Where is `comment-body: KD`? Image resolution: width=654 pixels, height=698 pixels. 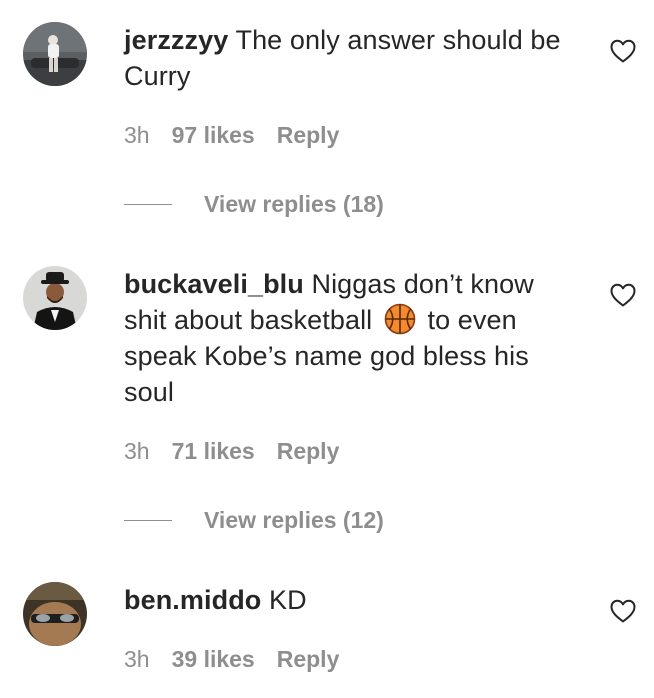
comment-body: KD is located at coordinates (284, 600).